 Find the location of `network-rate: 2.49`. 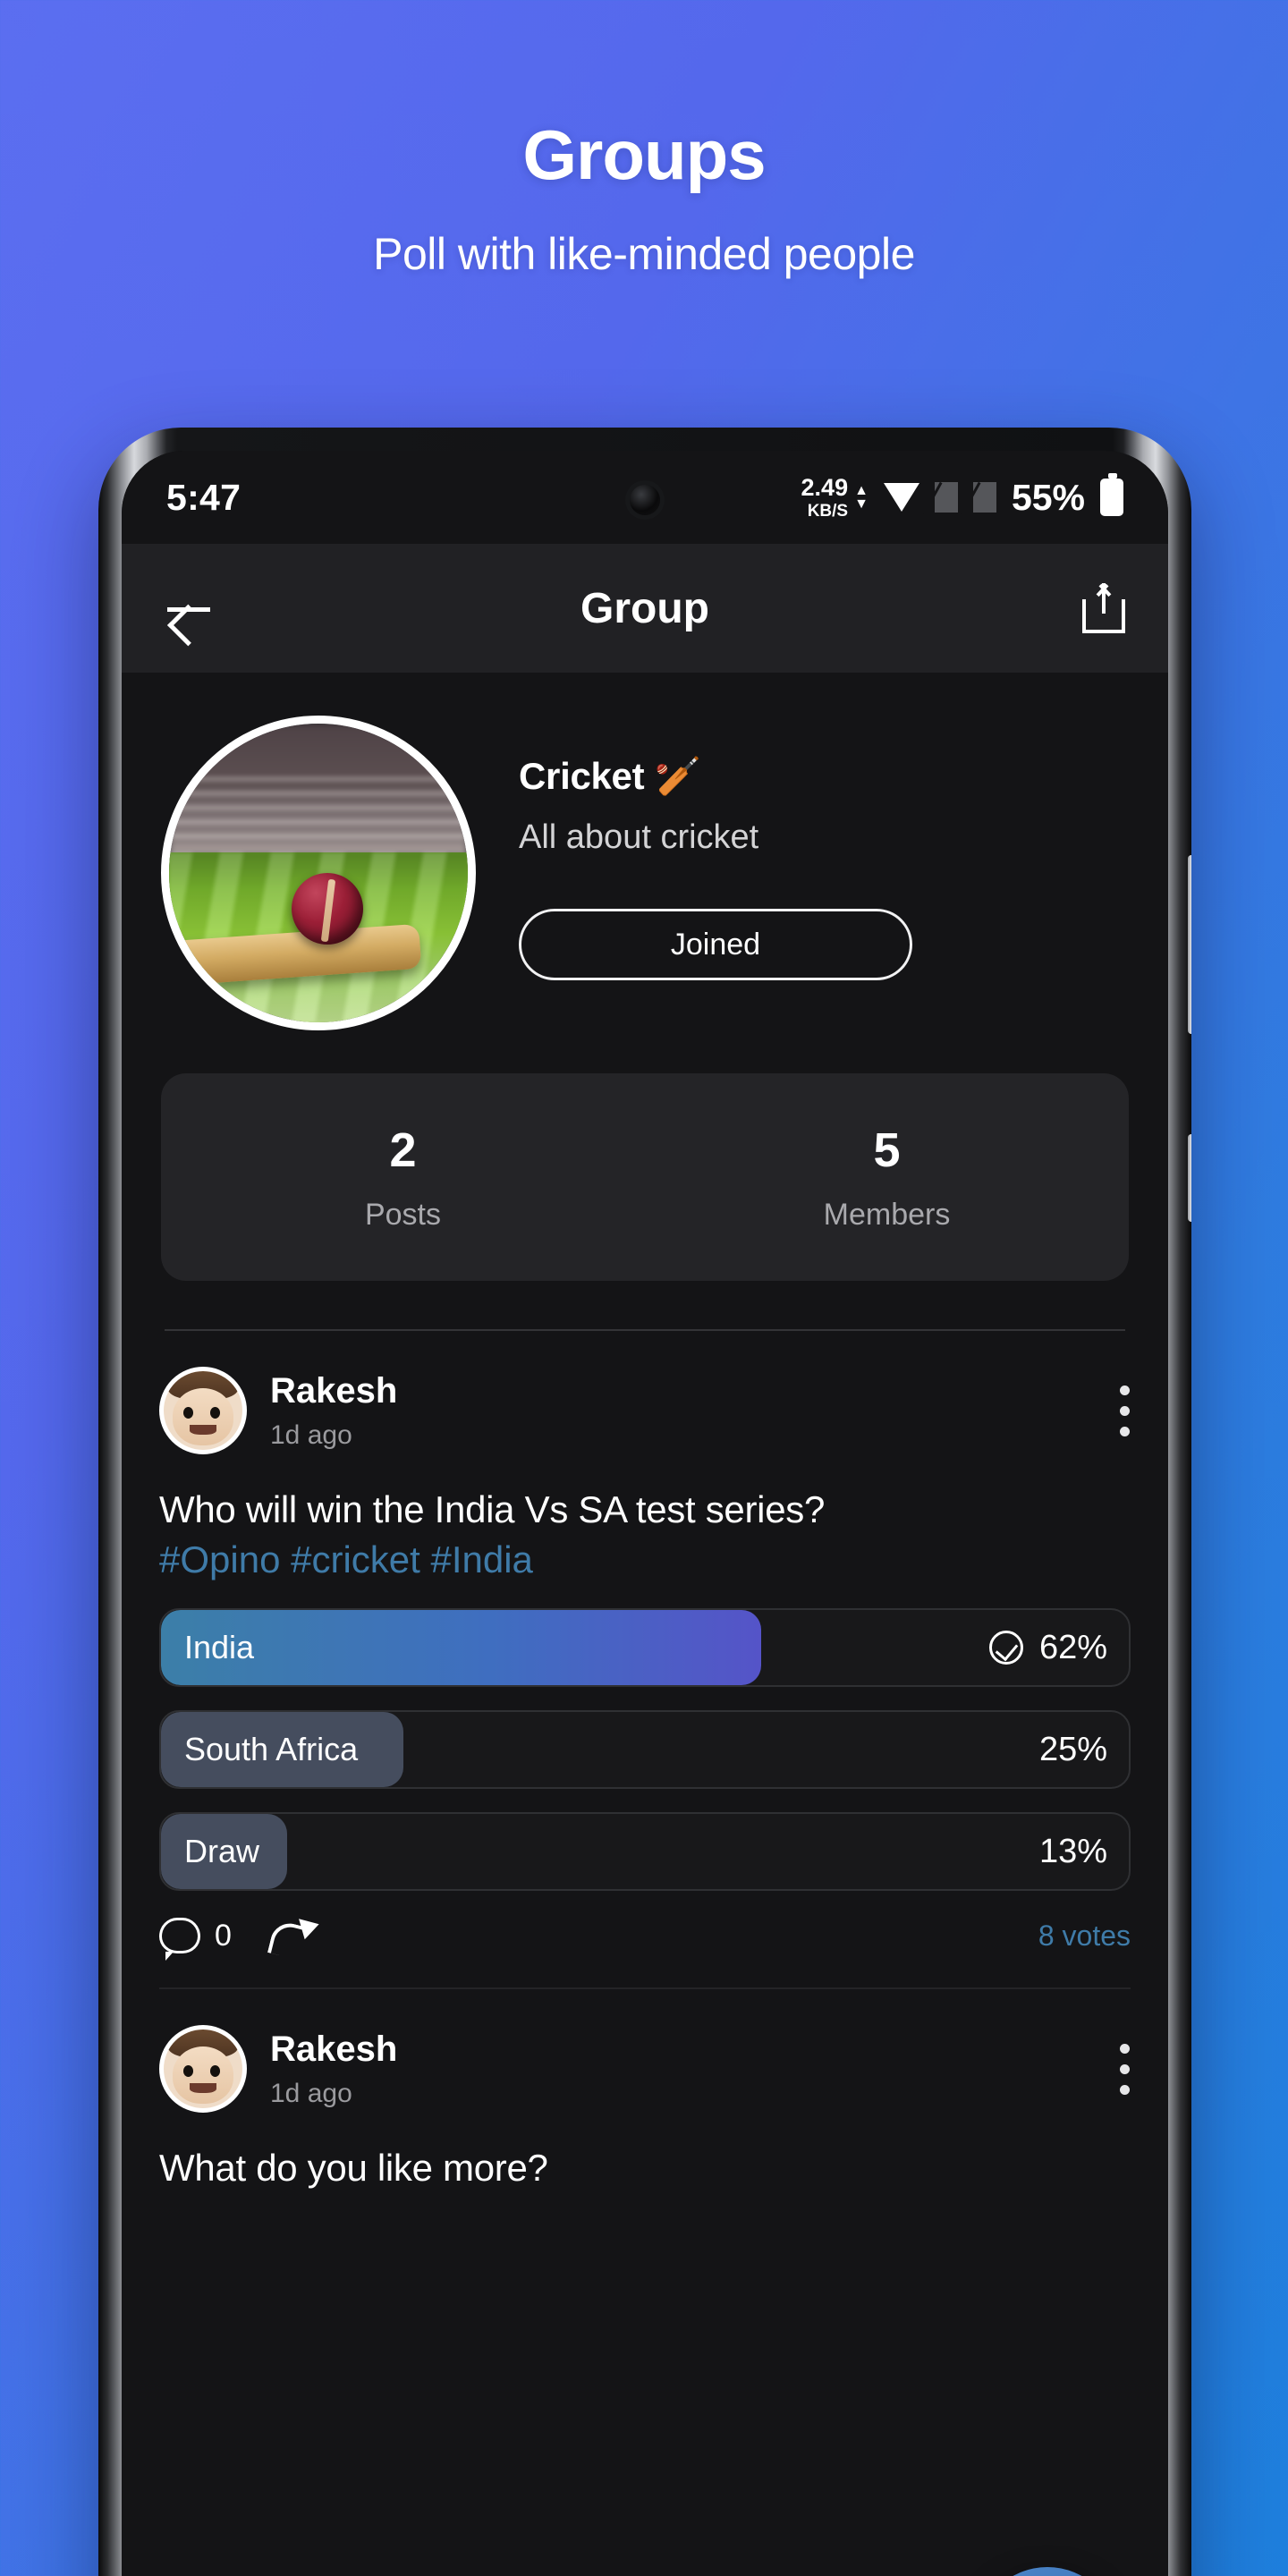

network-rate: 2.49 is located at coordinates (825, 487).